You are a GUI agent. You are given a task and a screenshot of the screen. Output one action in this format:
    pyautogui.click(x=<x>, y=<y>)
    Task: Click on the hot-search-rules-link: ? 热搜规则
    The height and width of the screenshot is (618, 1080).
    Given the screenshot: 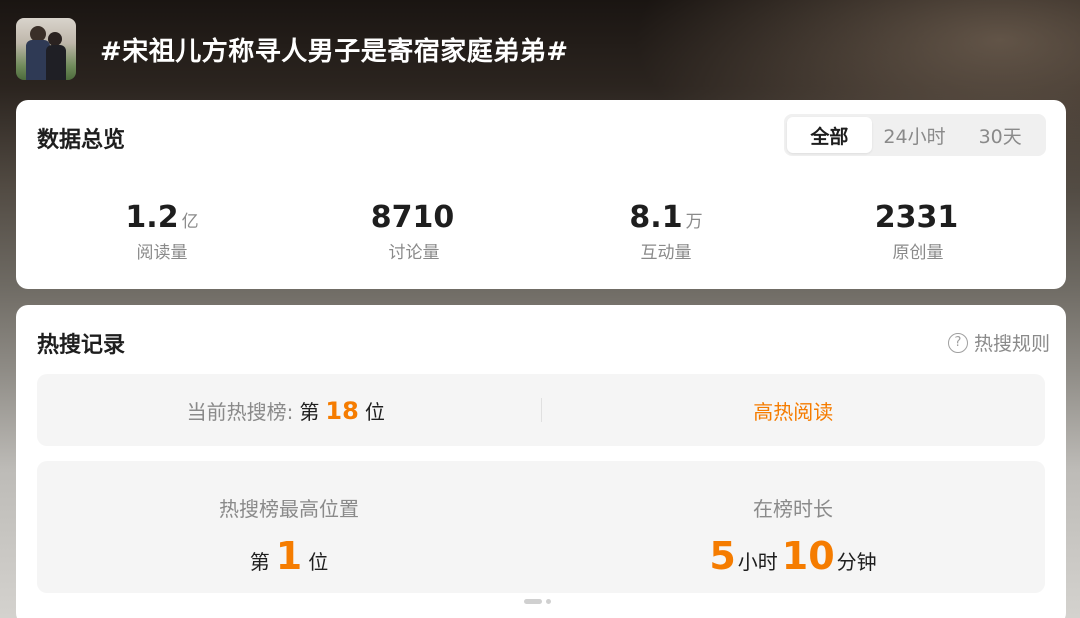 What is the action you would take?
    pyautogui.click(x=998, y=342)
    